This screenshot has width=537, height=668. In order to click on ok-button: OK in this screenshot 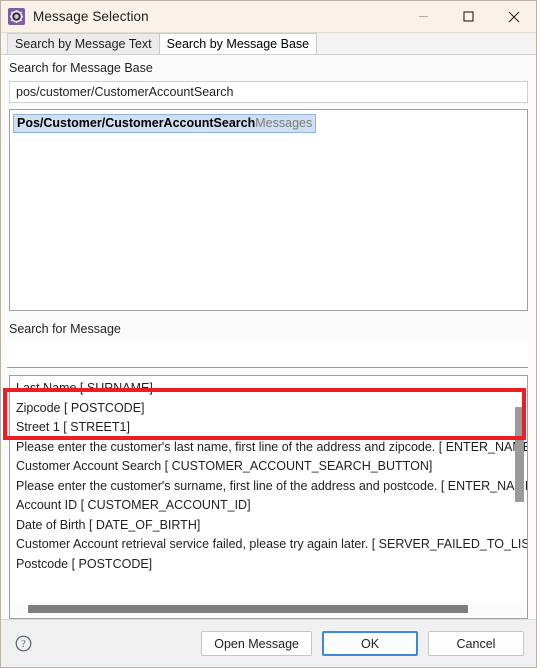, I will do `click(370, 643)`.